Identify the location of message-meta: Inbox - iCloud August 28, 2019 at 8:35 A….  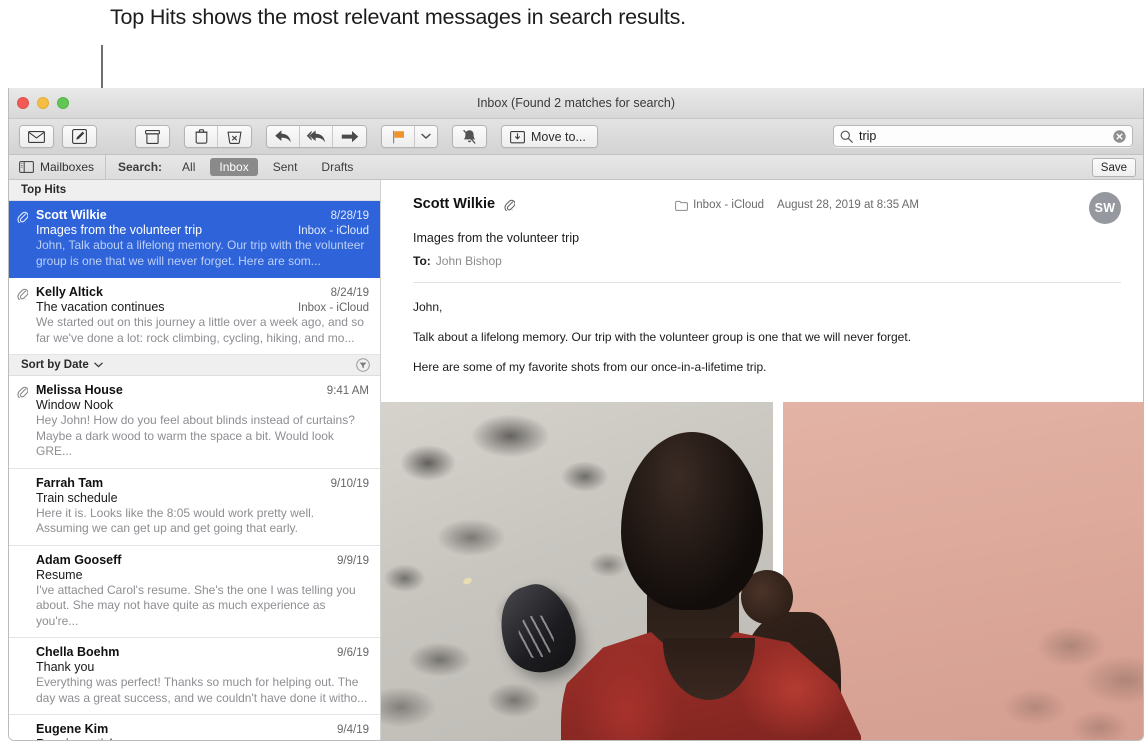
(797, 203).